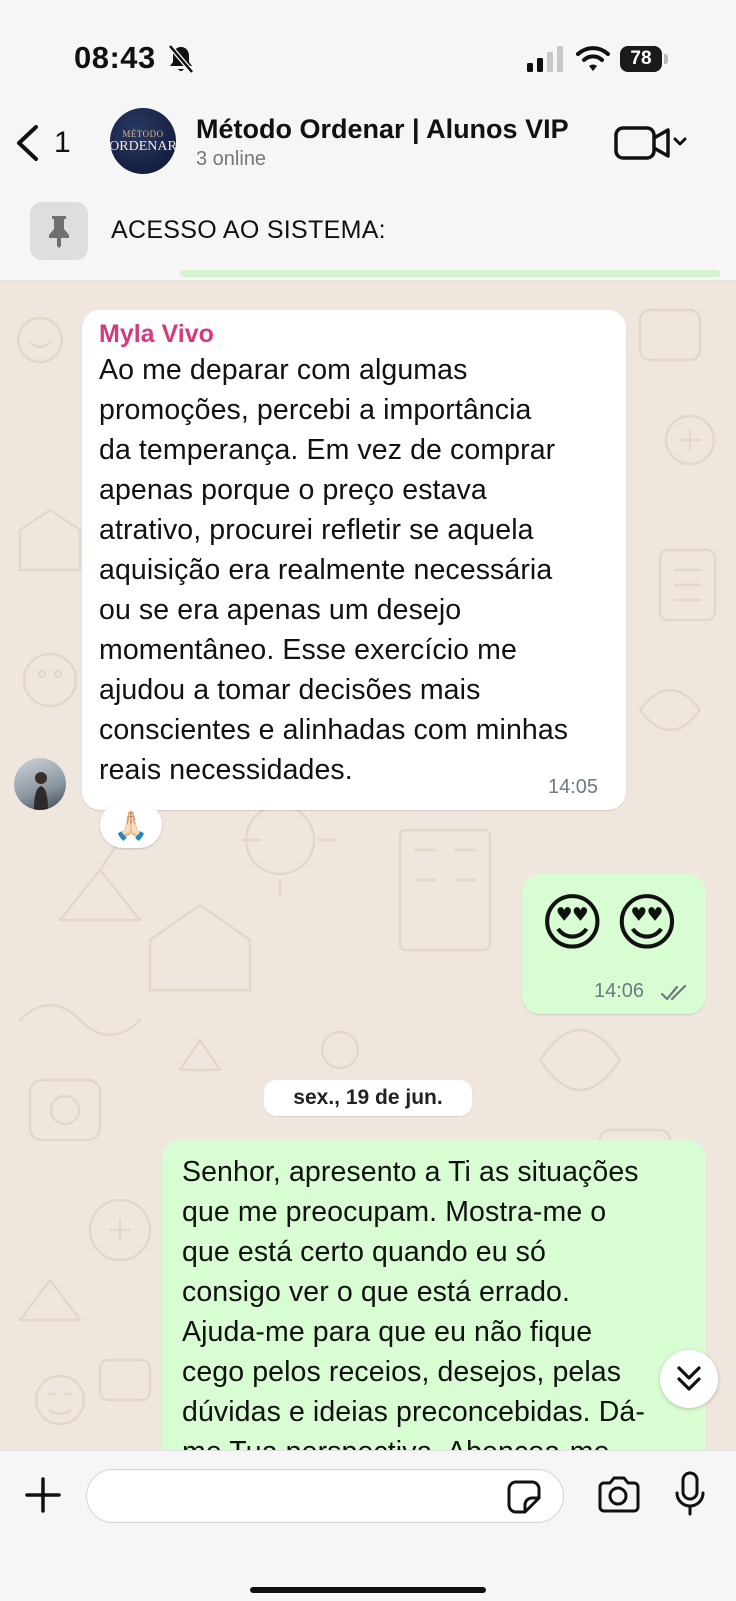 The width and height of the screenshot is (736, 1601). Describe the element at coordinates (642, 143) in the screenshot. I see `video-camera-icon` at that location.